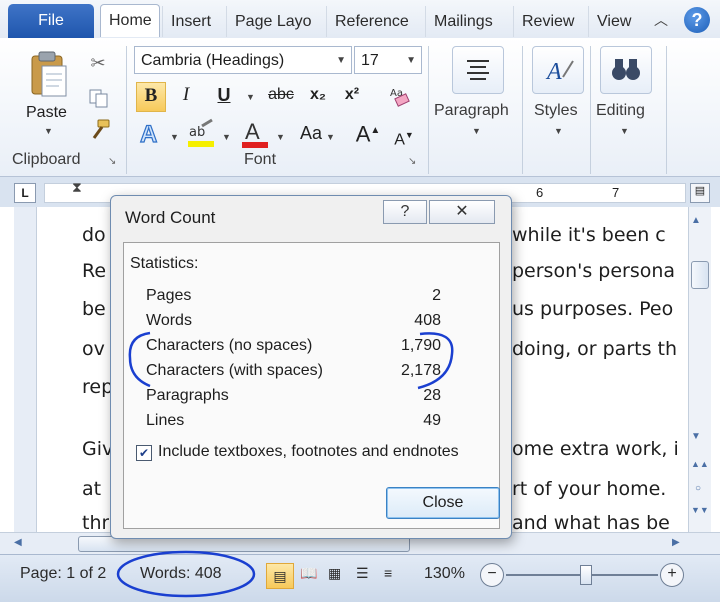 The width and height of the screenshot is (720, 602). What do you see at coordinates (186, 574) in the screenshot?
I see `annotation-word-count-circle-icon` at bounding box center [186, 574].